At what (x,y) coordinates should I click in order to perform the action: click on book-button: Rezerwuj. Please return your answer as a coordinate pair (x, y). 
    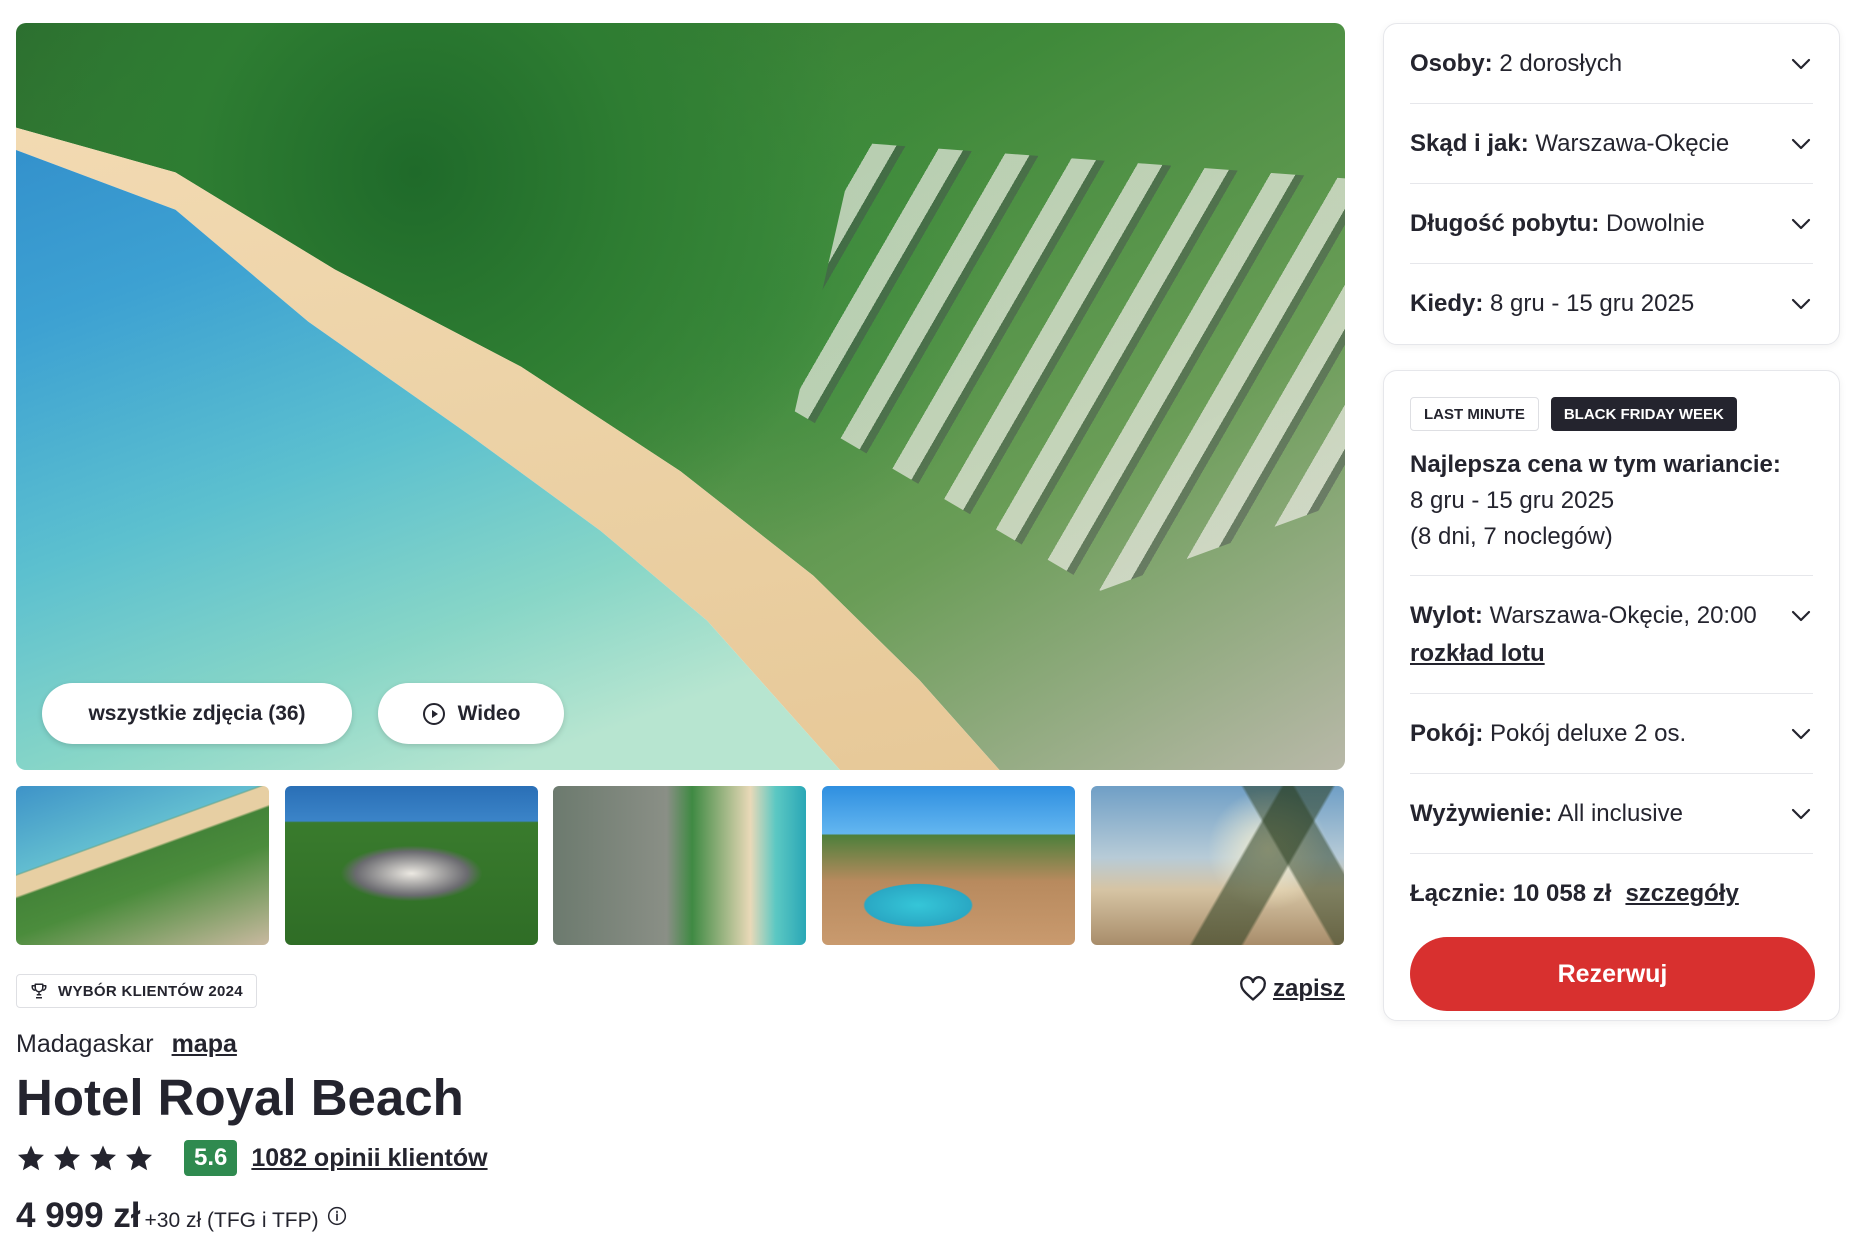
    Looking at the image, I should click on (1612, 974).